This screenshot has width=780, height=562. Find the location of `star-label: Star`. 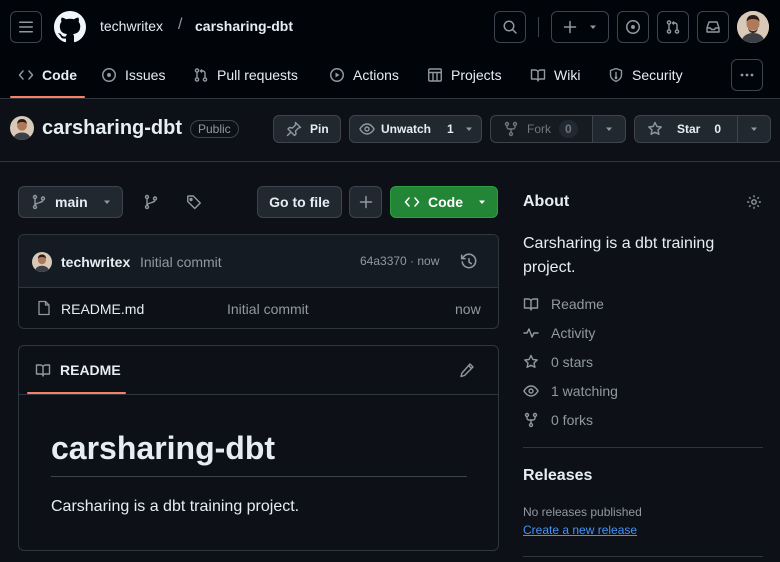

star-label: Star is located at coordinates (689, 129).